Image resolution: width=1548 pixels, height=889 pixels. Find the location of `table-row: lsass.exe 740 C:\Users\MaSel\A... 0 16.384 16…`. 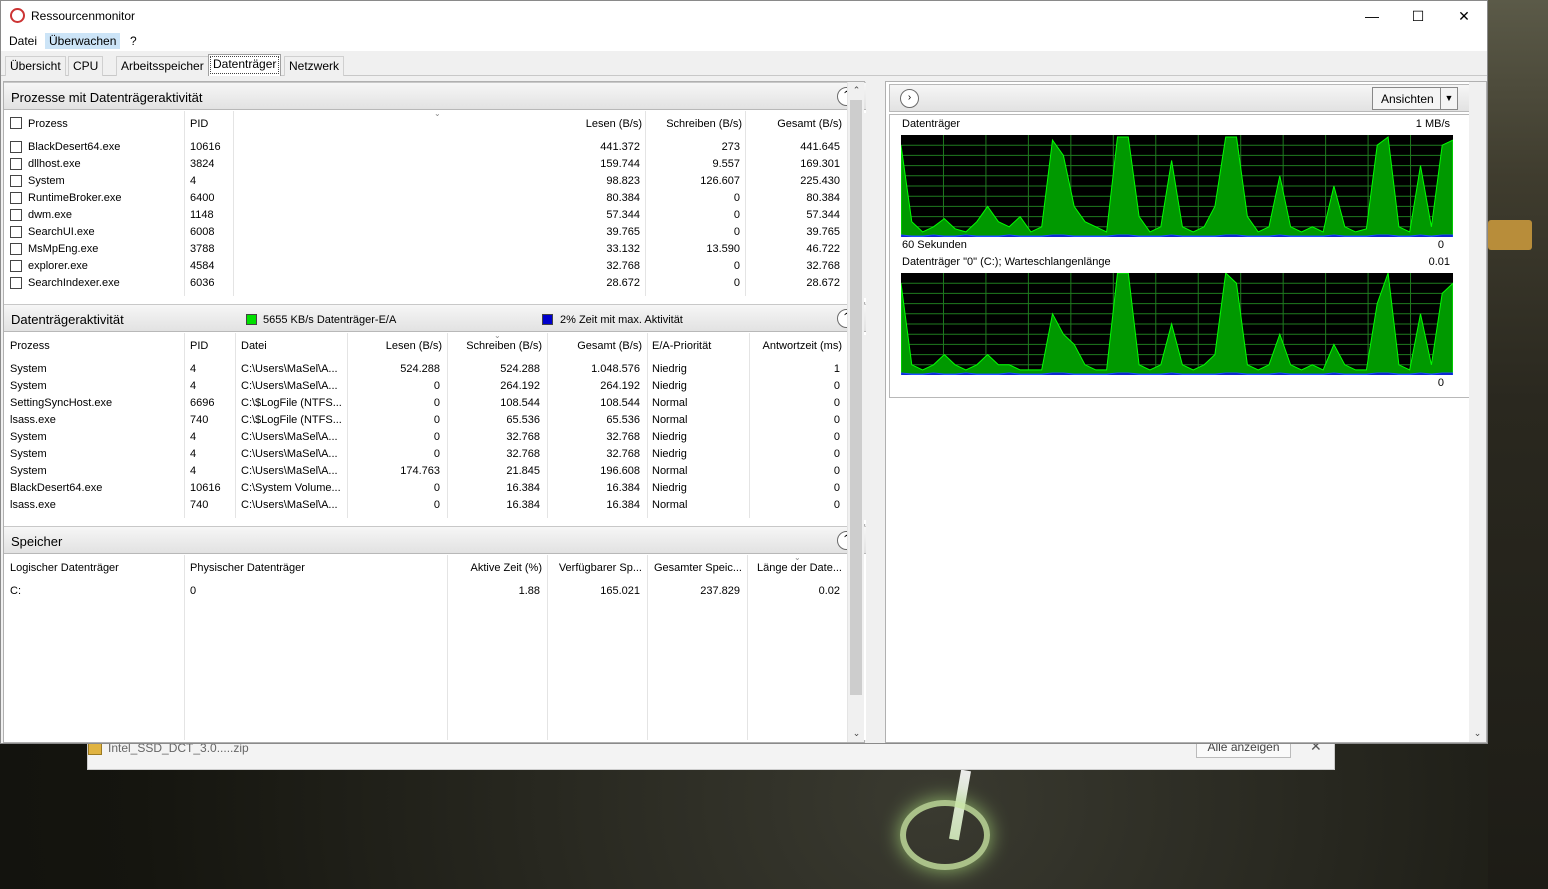

table-row: lsass.exe 740 C:\Users\MaSel\A... 0 16.384 16… is located at coordinates (426, 505).